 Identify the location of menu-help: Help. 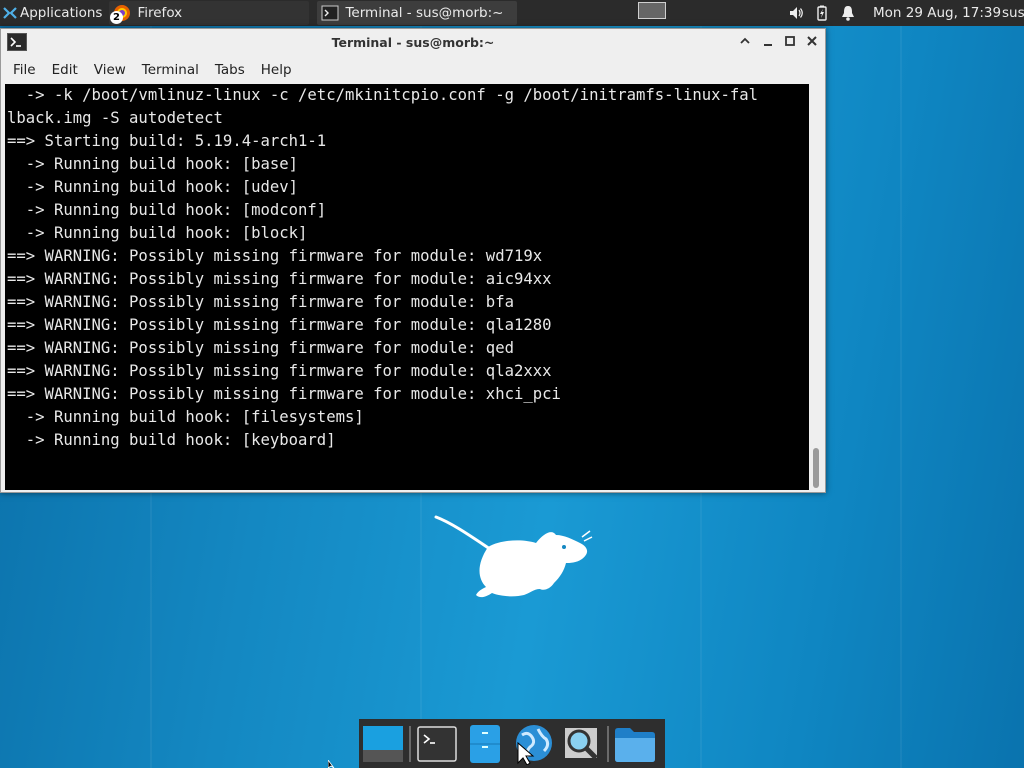
(276, 70).